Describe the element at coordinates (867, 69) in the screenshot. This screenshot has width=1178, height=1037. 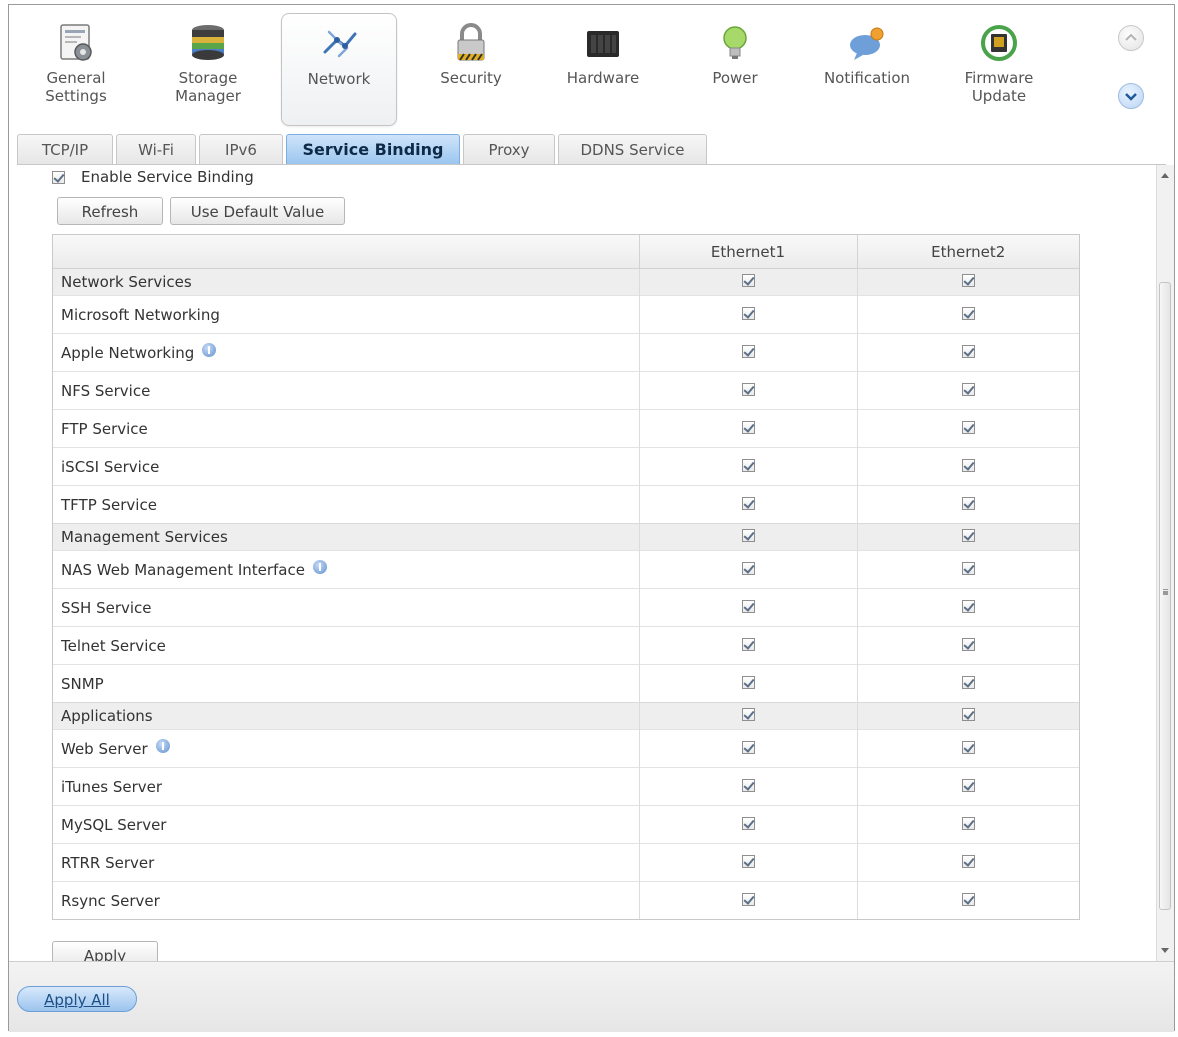
I see `toolbar-notification: Notification` at that location.